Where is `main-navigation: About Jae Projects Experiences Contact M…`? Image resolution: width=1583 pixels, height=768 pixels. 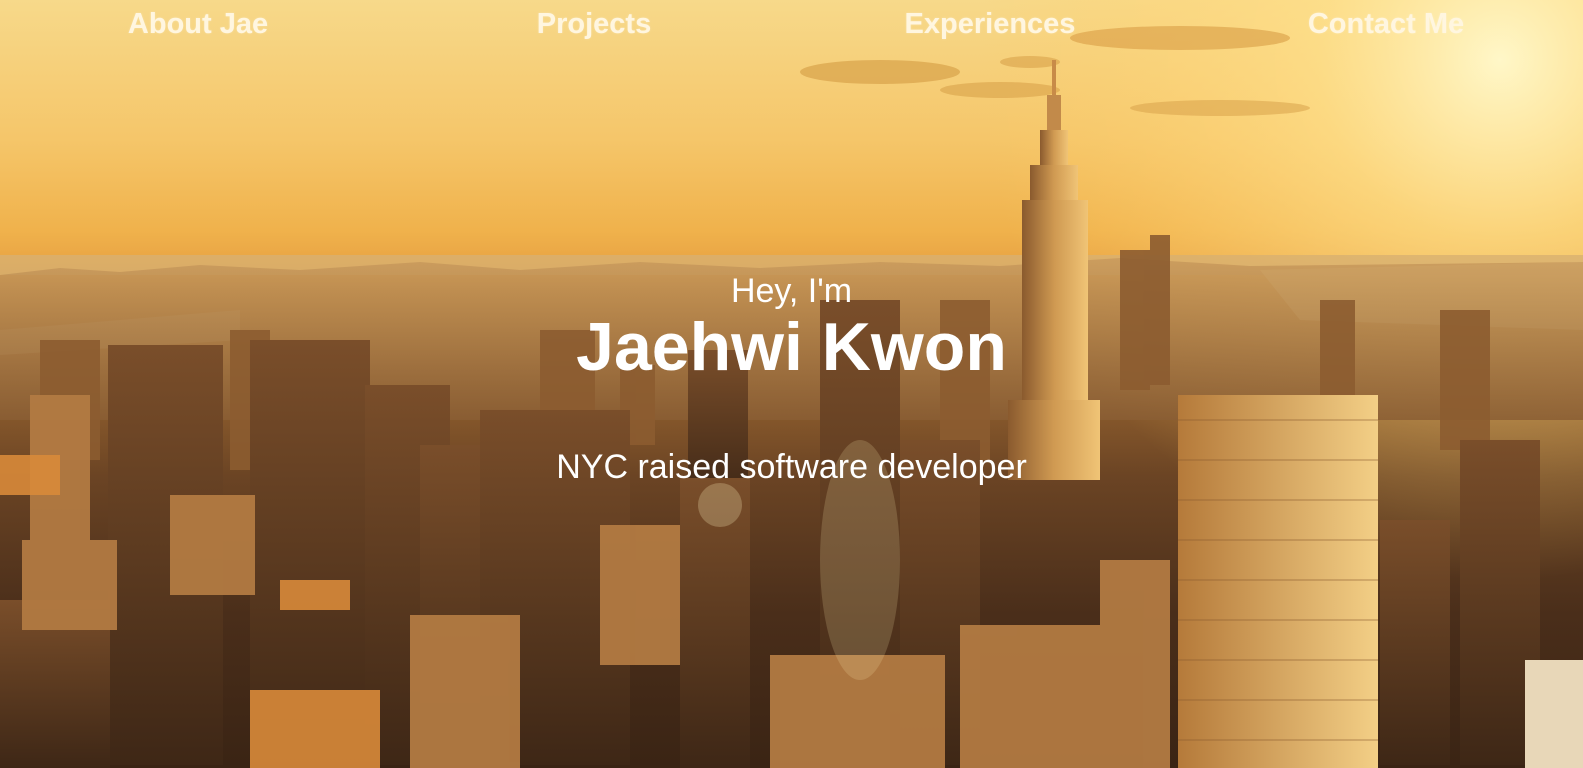
main-navigation: About Jae Projects Experiences Contact M… is located at coordinates (791, 25).